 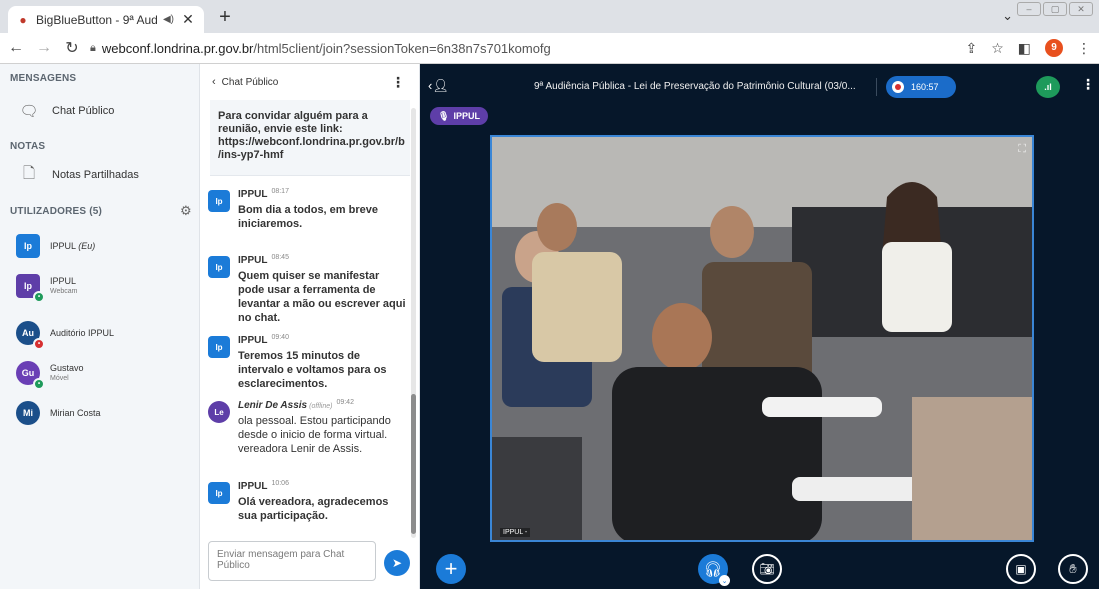 I want to click on messages-section-title: MENSAGENS, so click(x=43, y=78).